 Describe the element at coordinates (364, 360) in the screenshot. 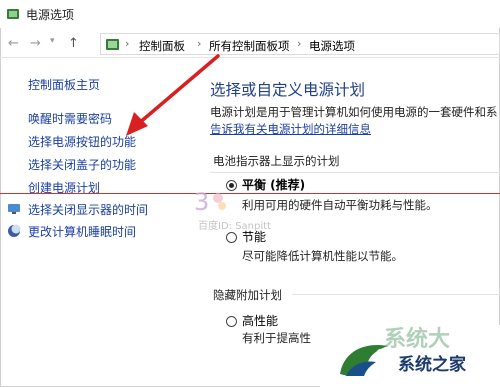

I see `brand-logo` at that location.